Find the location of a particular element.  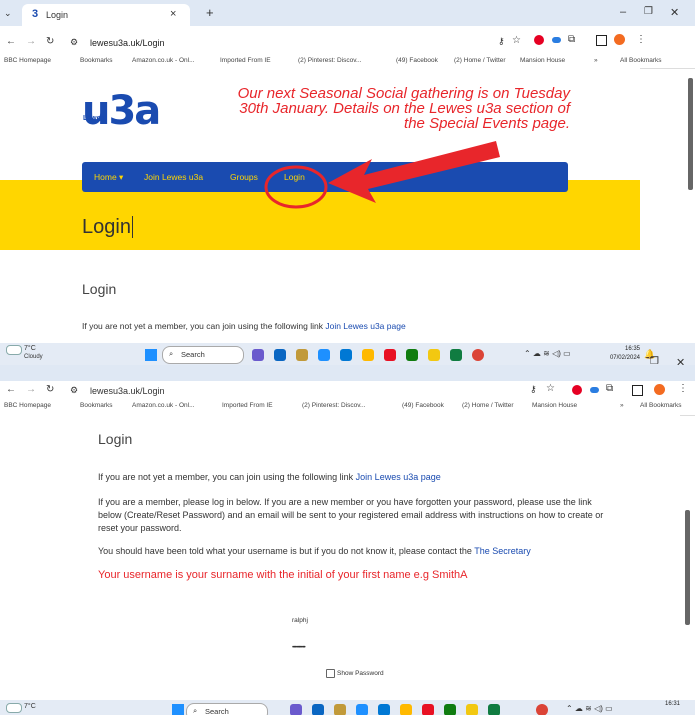

minimize-button: – is located at coordinates (623, 12).